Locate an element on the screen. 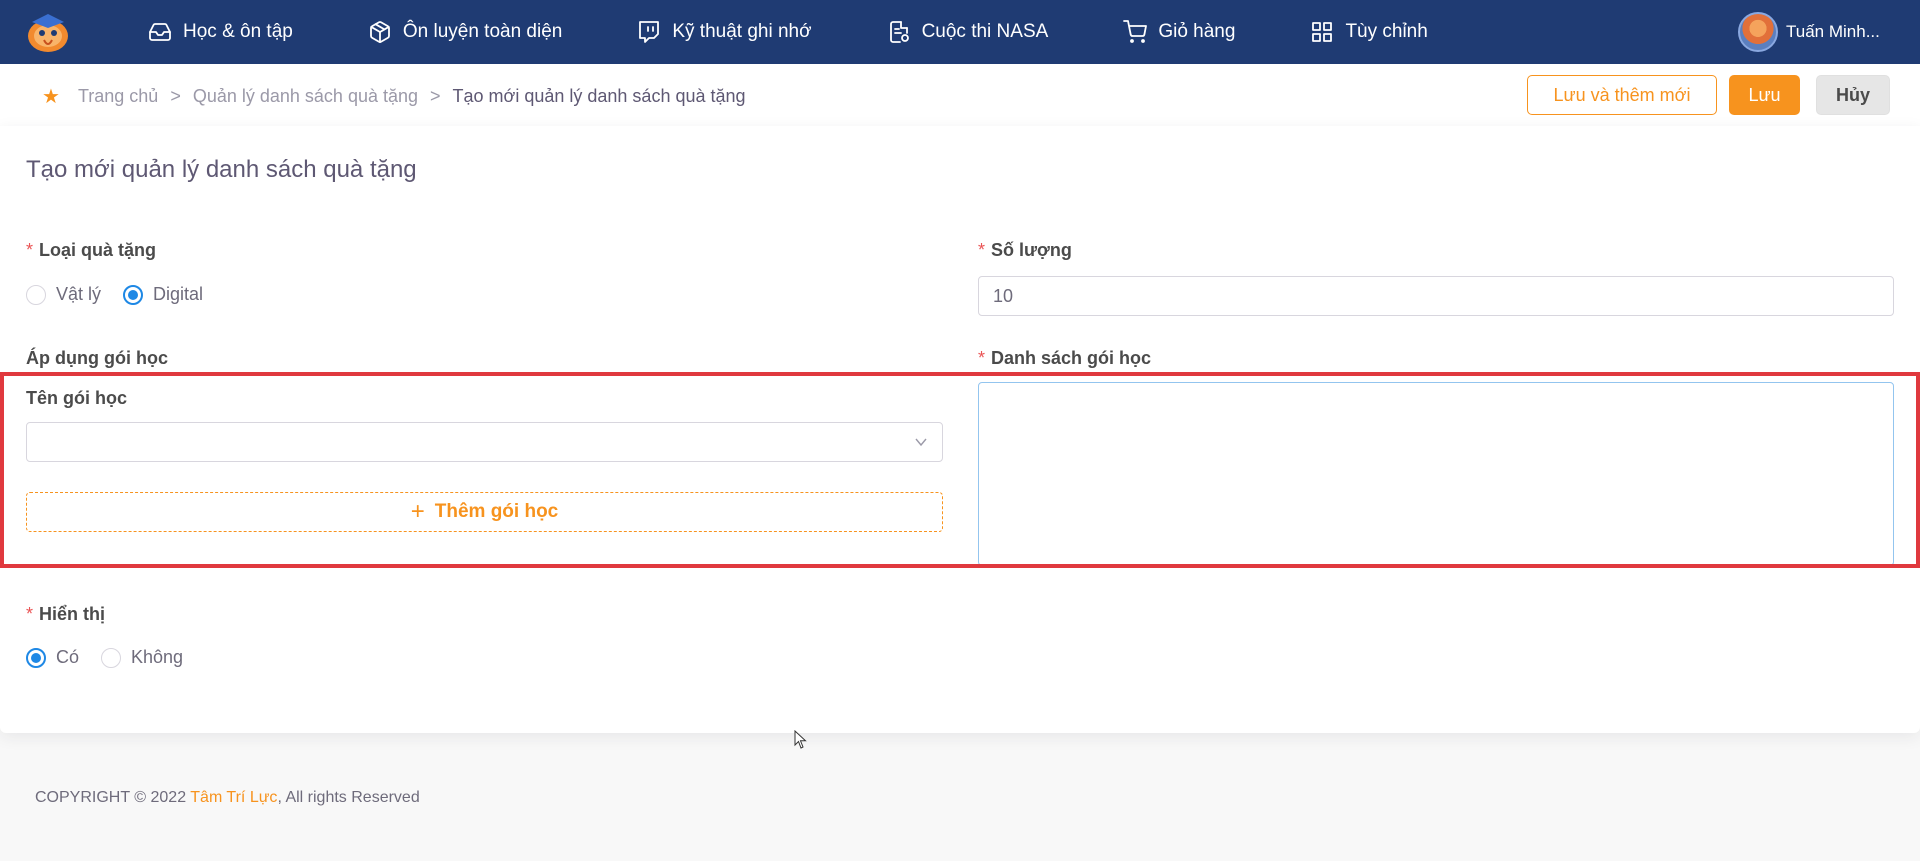 This screenshot has height=861, width=1920. apply-package-label: Áp dụng gói học is located at coordinates (97, 358).